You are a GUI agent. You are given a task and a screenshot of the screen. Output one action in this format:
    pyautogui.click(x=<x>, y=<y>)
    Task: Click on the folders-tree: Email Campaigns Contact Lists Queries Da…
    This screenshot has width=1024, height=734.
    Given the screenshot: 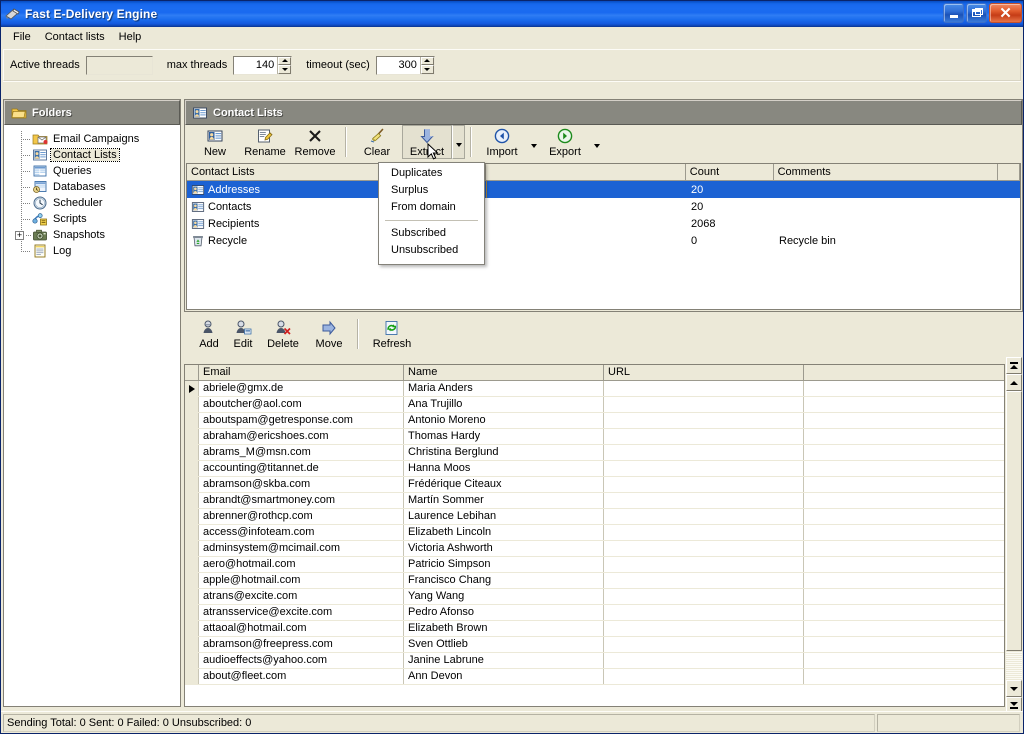 What is the action you would take?
    pyautogui.click(x=92, y=415)
    